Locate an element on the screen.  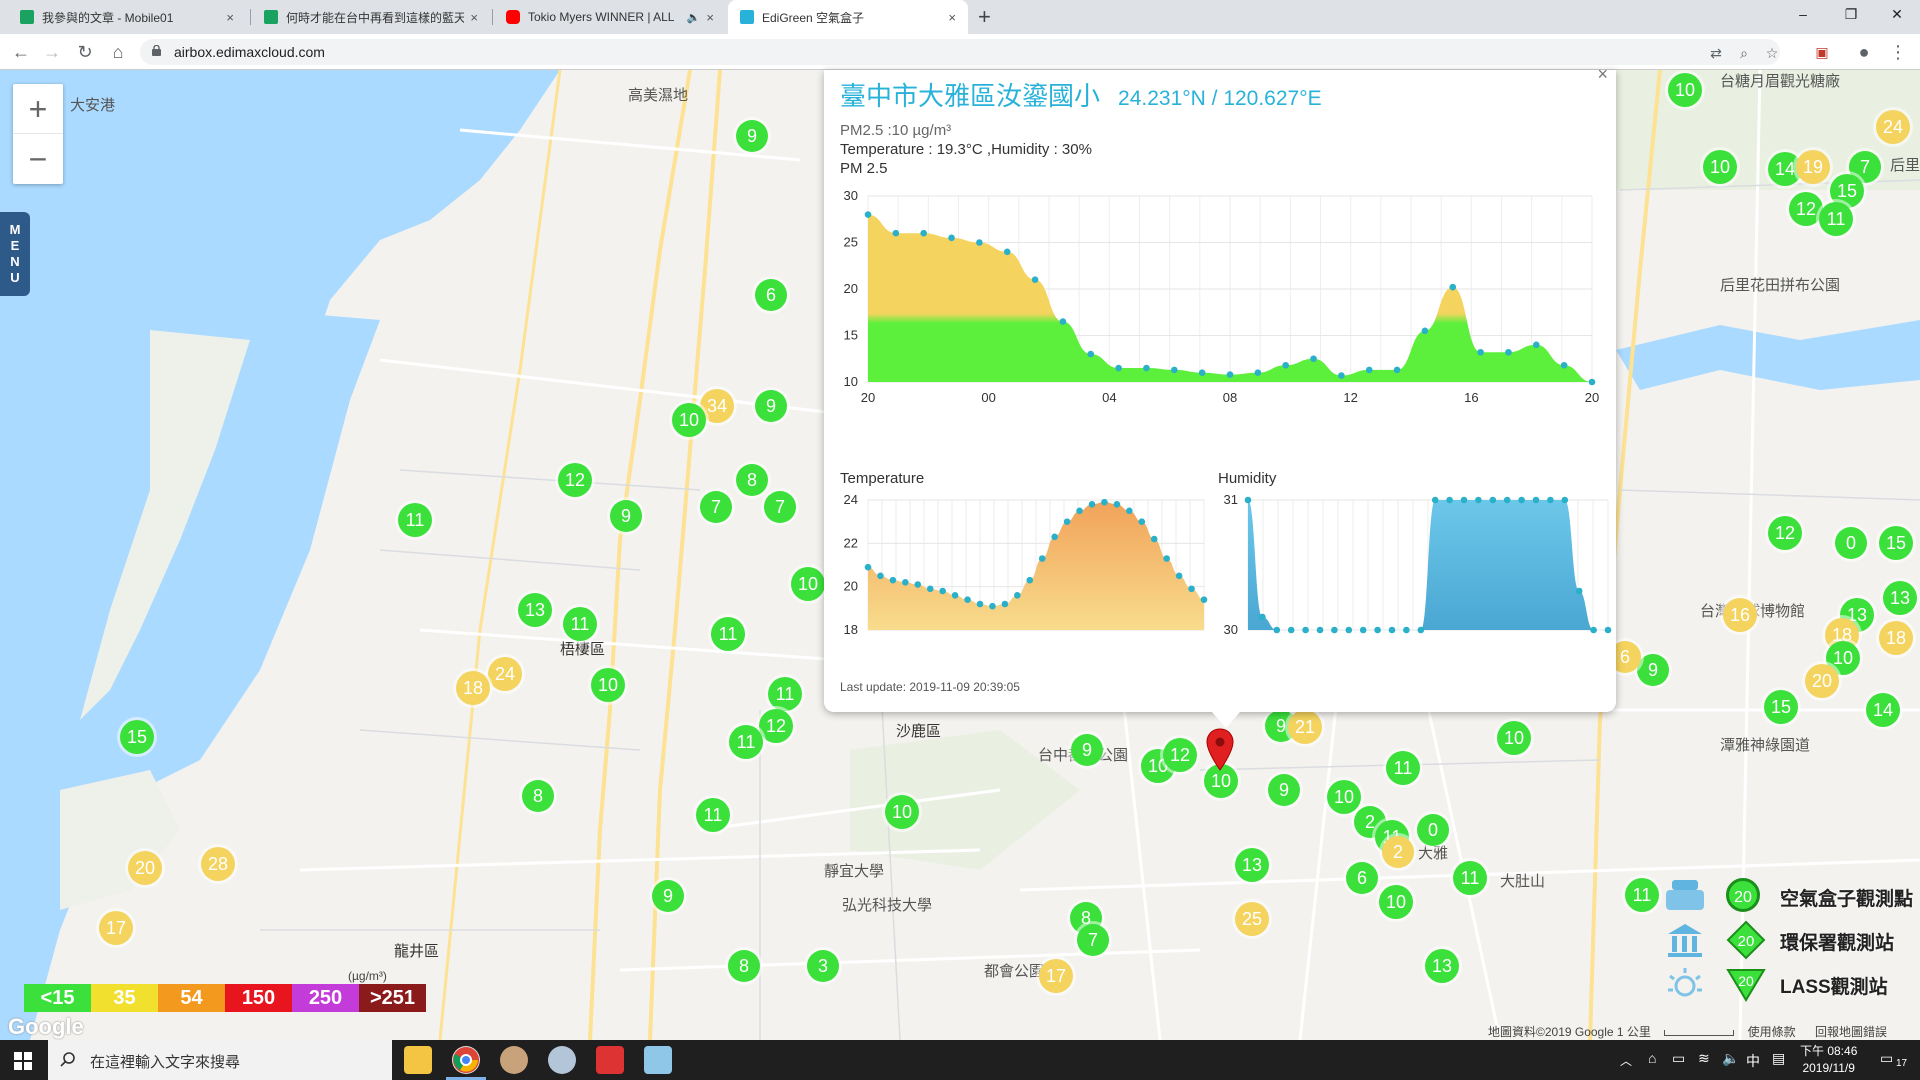
app-icon-notepad is located at coordinates (658, 1060).